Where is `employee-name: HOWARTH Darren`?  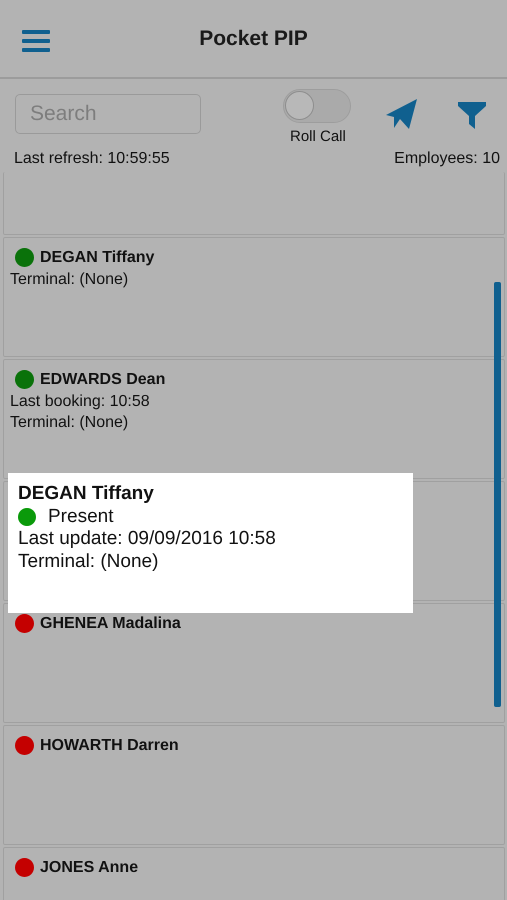 employee-name: HOWARTH Darren is located at coordinates (109, 745).